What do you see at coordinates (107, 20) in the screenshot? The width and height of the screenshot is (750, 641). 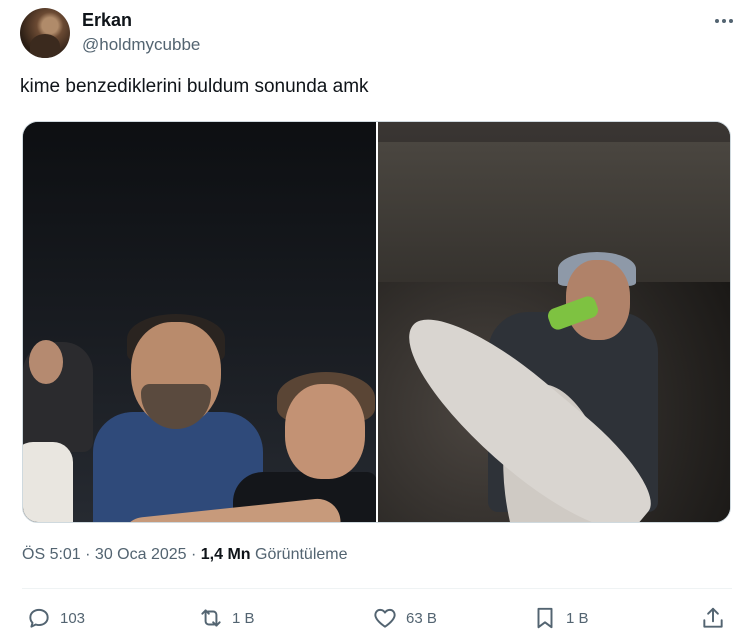 I see `author-name: Erkan` at bounding box center [107, 20].